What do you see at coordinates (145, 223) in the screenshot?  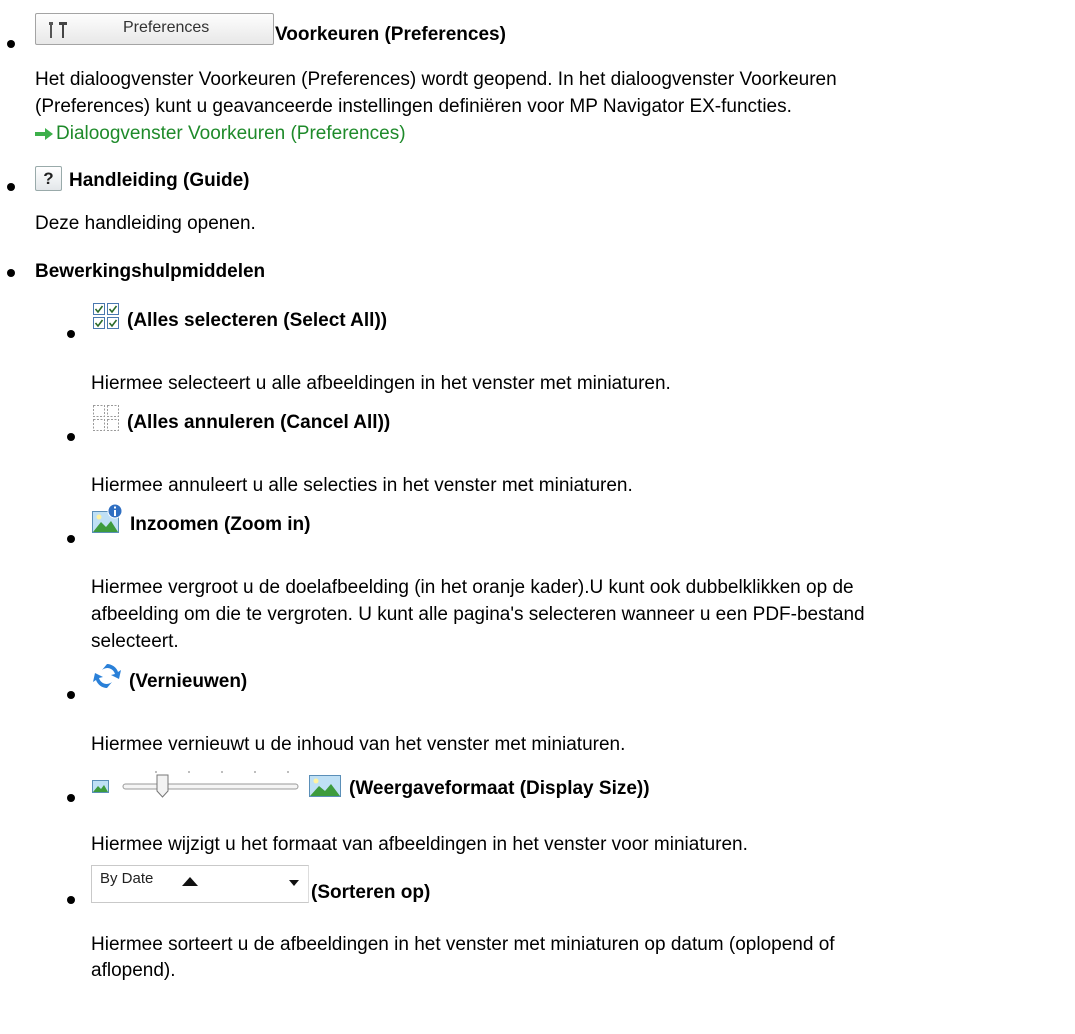 I see `guide-description: Deze handleiding openen.` at bounding box center [145, 223].